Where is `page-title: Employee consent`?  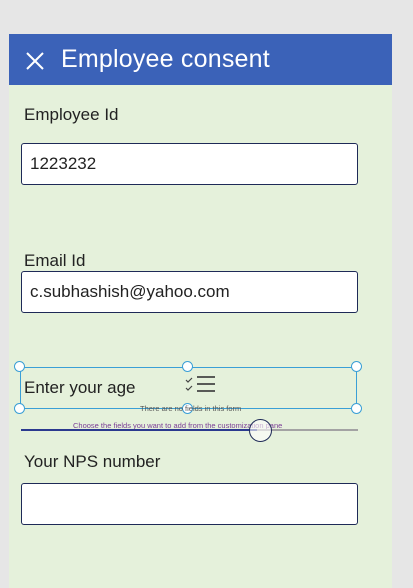
page-title: Employee consent is located at coordinates (165, 59).